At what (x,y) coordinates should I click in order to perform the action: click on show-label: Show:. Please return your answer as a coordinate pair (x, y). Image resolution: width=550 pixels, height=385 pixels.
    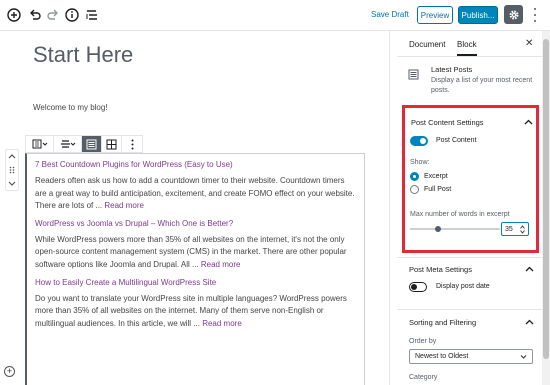
    Looking at the image, I should click on (420, 162).